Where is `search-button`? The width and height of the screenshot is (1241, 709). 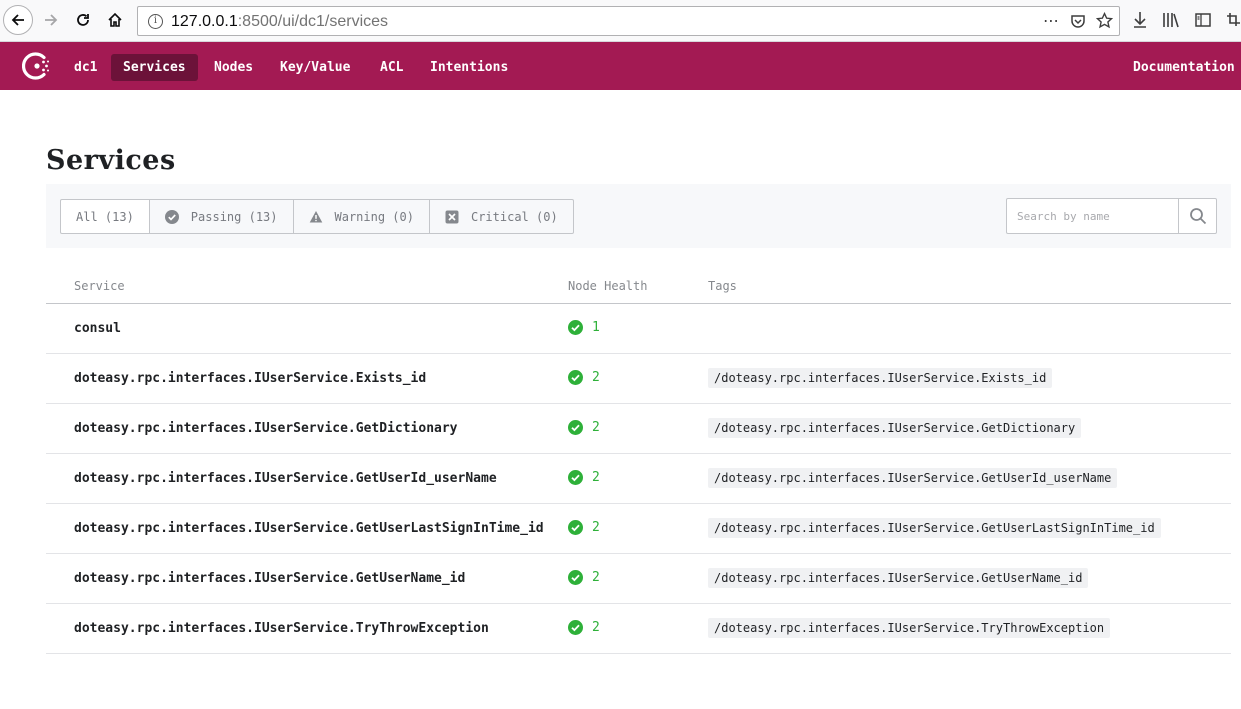 search-button is located at coordinates (1197, 216).